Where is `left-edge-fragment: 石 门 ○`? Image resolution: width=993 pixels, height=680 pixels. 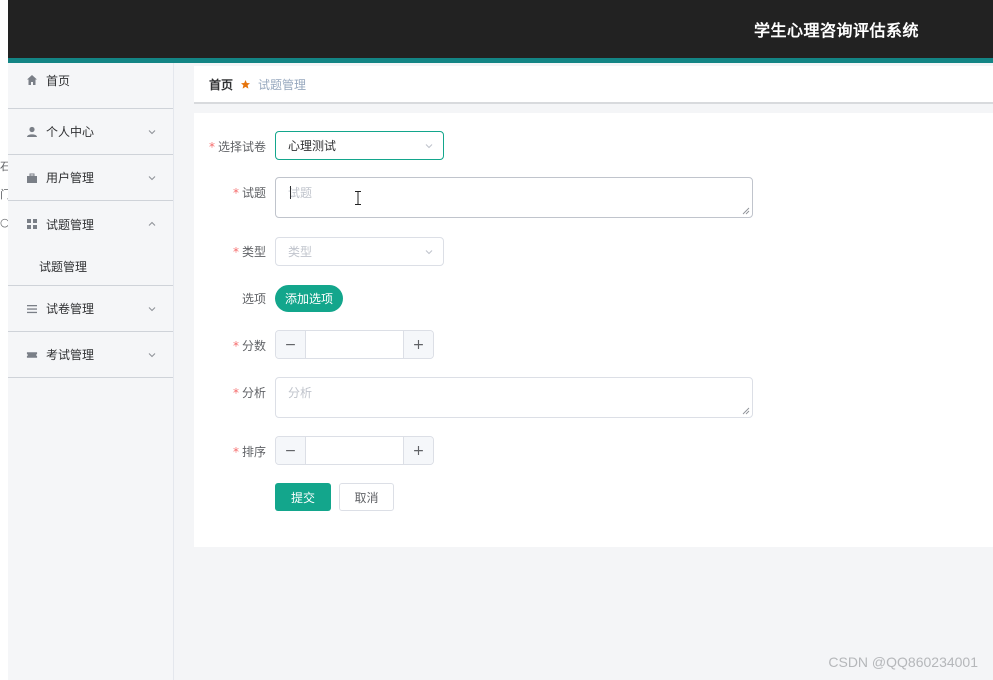
left-edge-fragment: 石 门 ○ is located at coordinates (5, 340).